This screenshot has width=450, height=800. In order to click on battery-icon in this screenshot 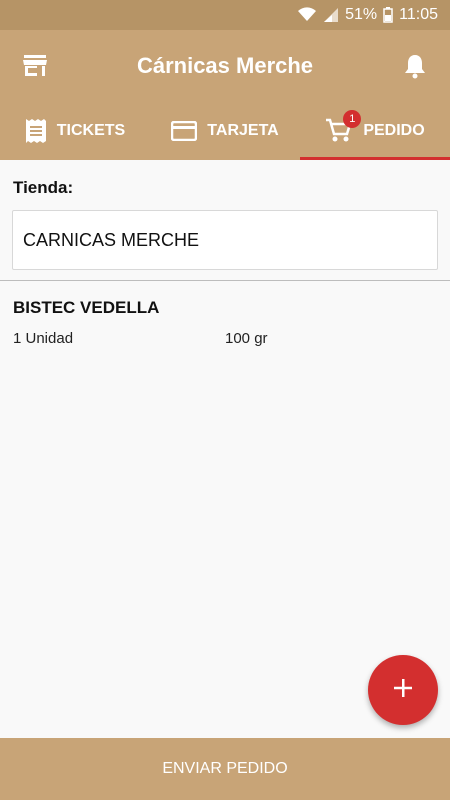, I will do `click(388, 15)`.